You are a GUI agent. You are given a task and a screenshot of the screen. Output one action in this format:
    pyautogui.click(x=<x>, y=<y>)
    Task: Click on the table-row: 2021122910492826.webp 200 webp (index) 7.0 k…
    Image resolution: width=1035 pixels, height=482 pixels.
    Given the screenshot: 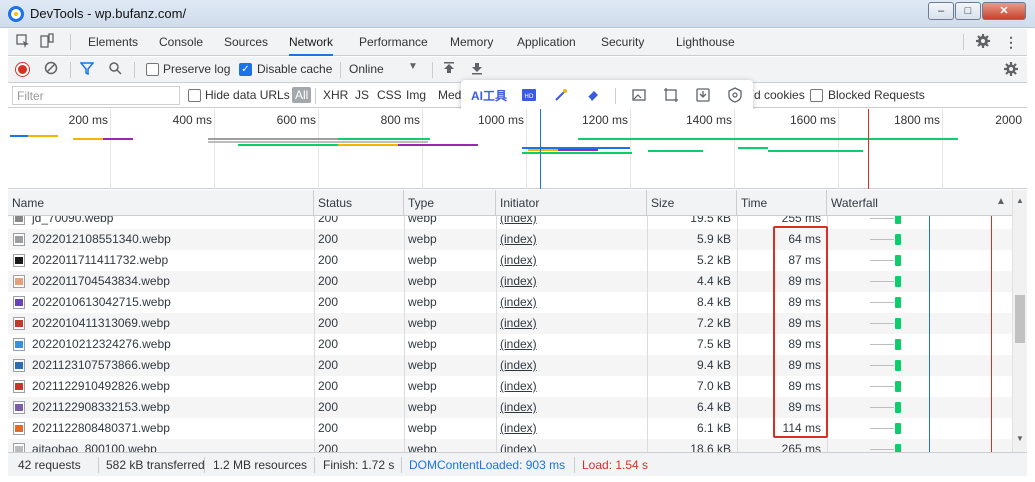 What is the action you would take?
    pyautogui.click(x=510, y=386)
    